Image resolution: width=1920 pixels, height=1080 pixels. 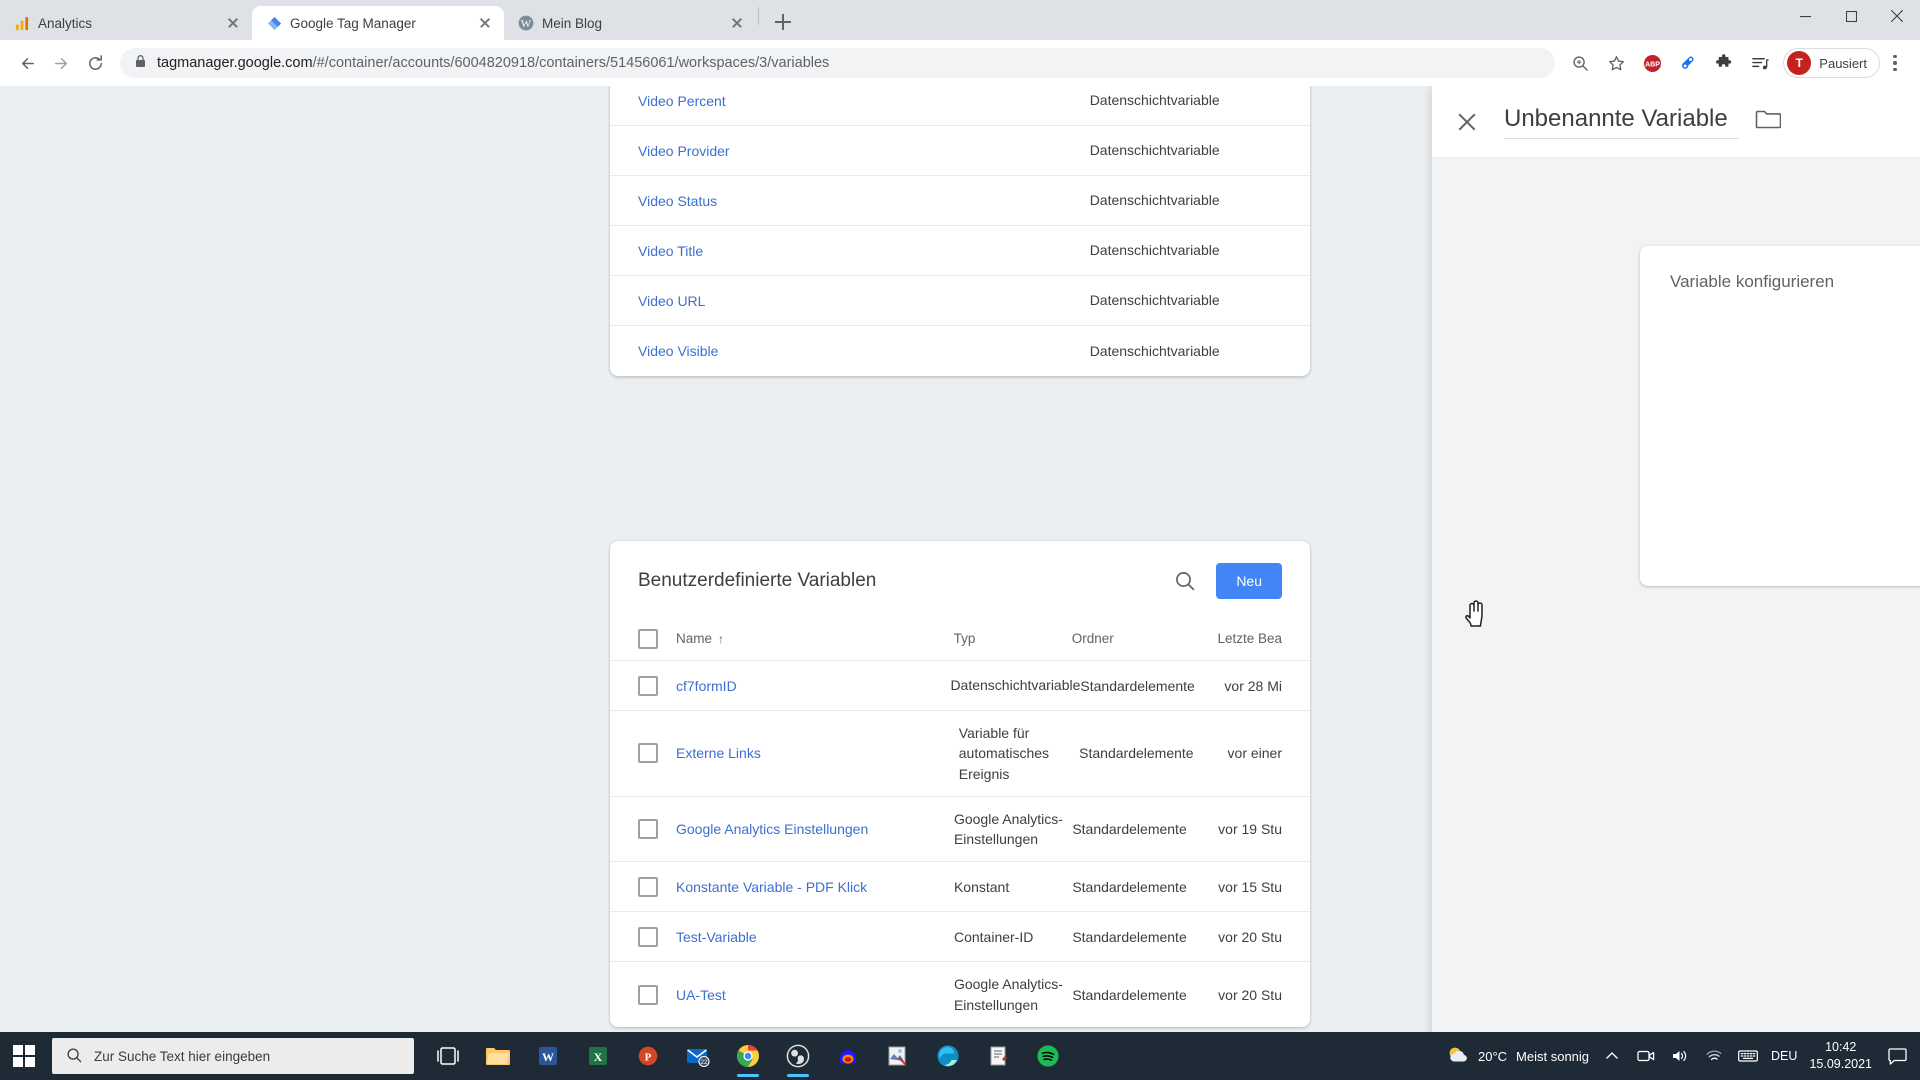 I want to click on audio-app-icon, so click(x=848, y=1056).